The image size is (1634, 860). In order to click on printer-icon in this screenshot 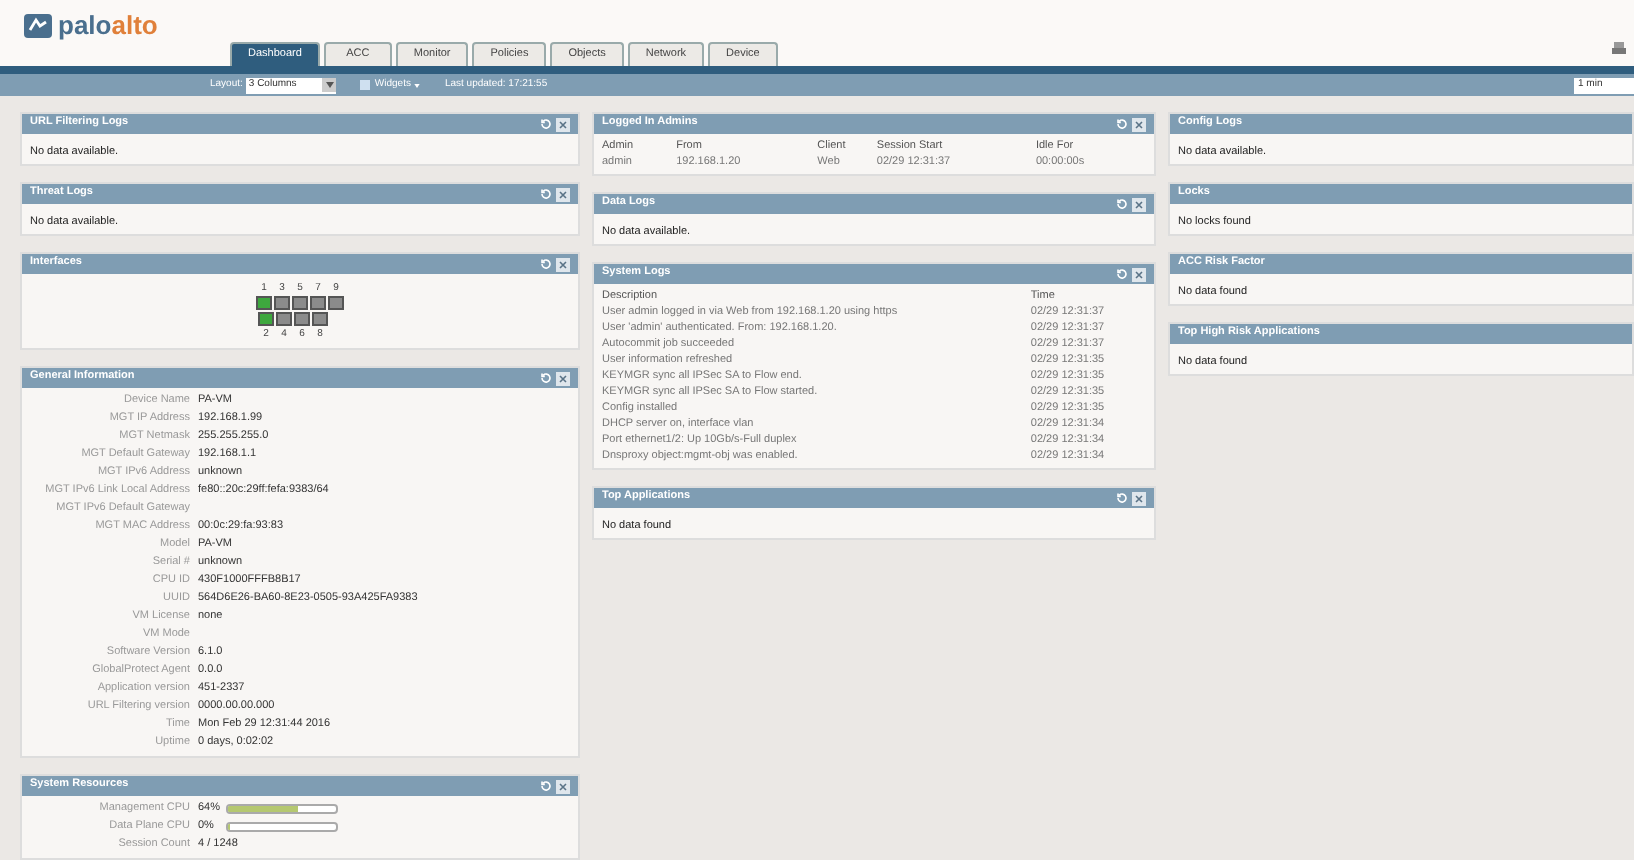, I will do `click(1619, 49)`.